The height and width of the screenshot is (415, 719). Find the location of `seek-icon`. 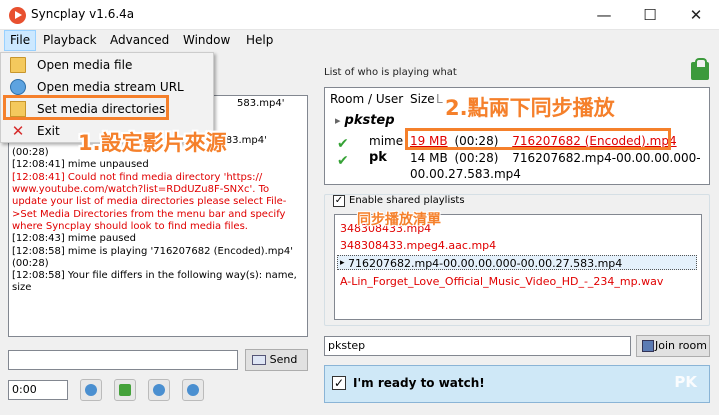

seek-icon is located at coordinates (91, 390).